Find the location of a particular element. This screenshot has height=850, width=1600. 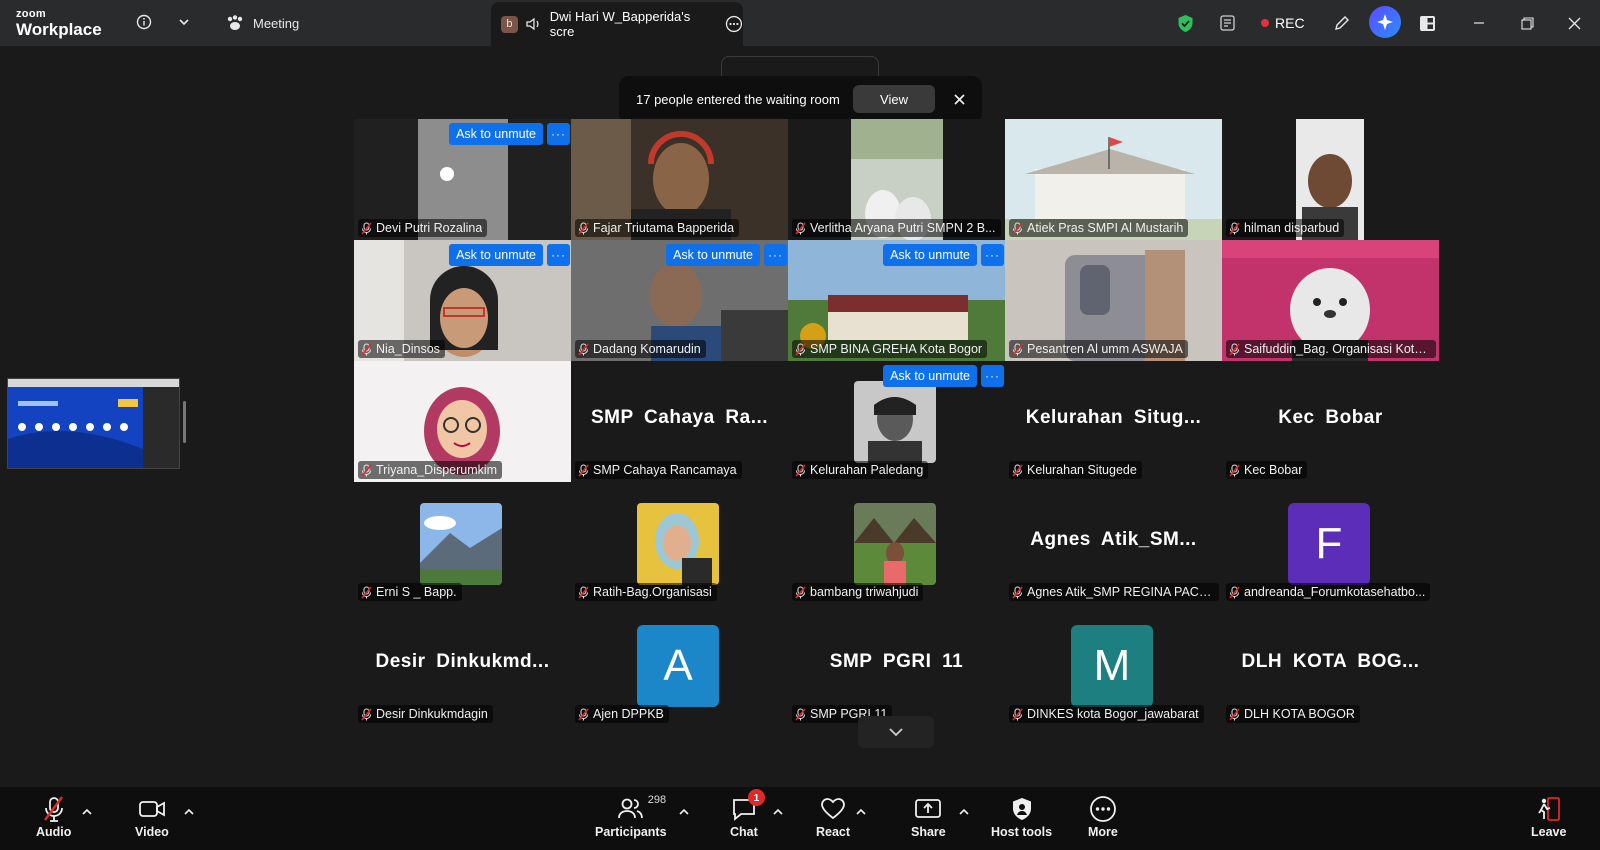

participant-name-tag: SMP BINA GREHA Kota Bogor is located at coordinates (890, 349).